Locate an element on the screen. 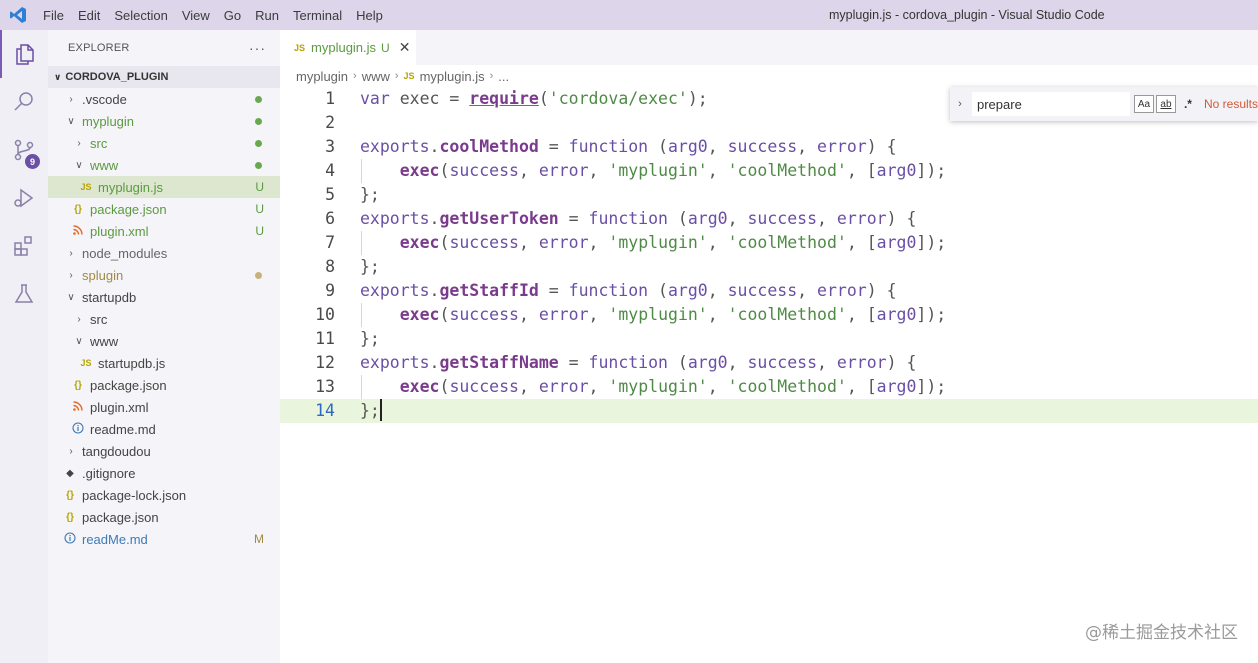  tree-file-root-package-json: {} package.json is located at coordinates (164, 517).